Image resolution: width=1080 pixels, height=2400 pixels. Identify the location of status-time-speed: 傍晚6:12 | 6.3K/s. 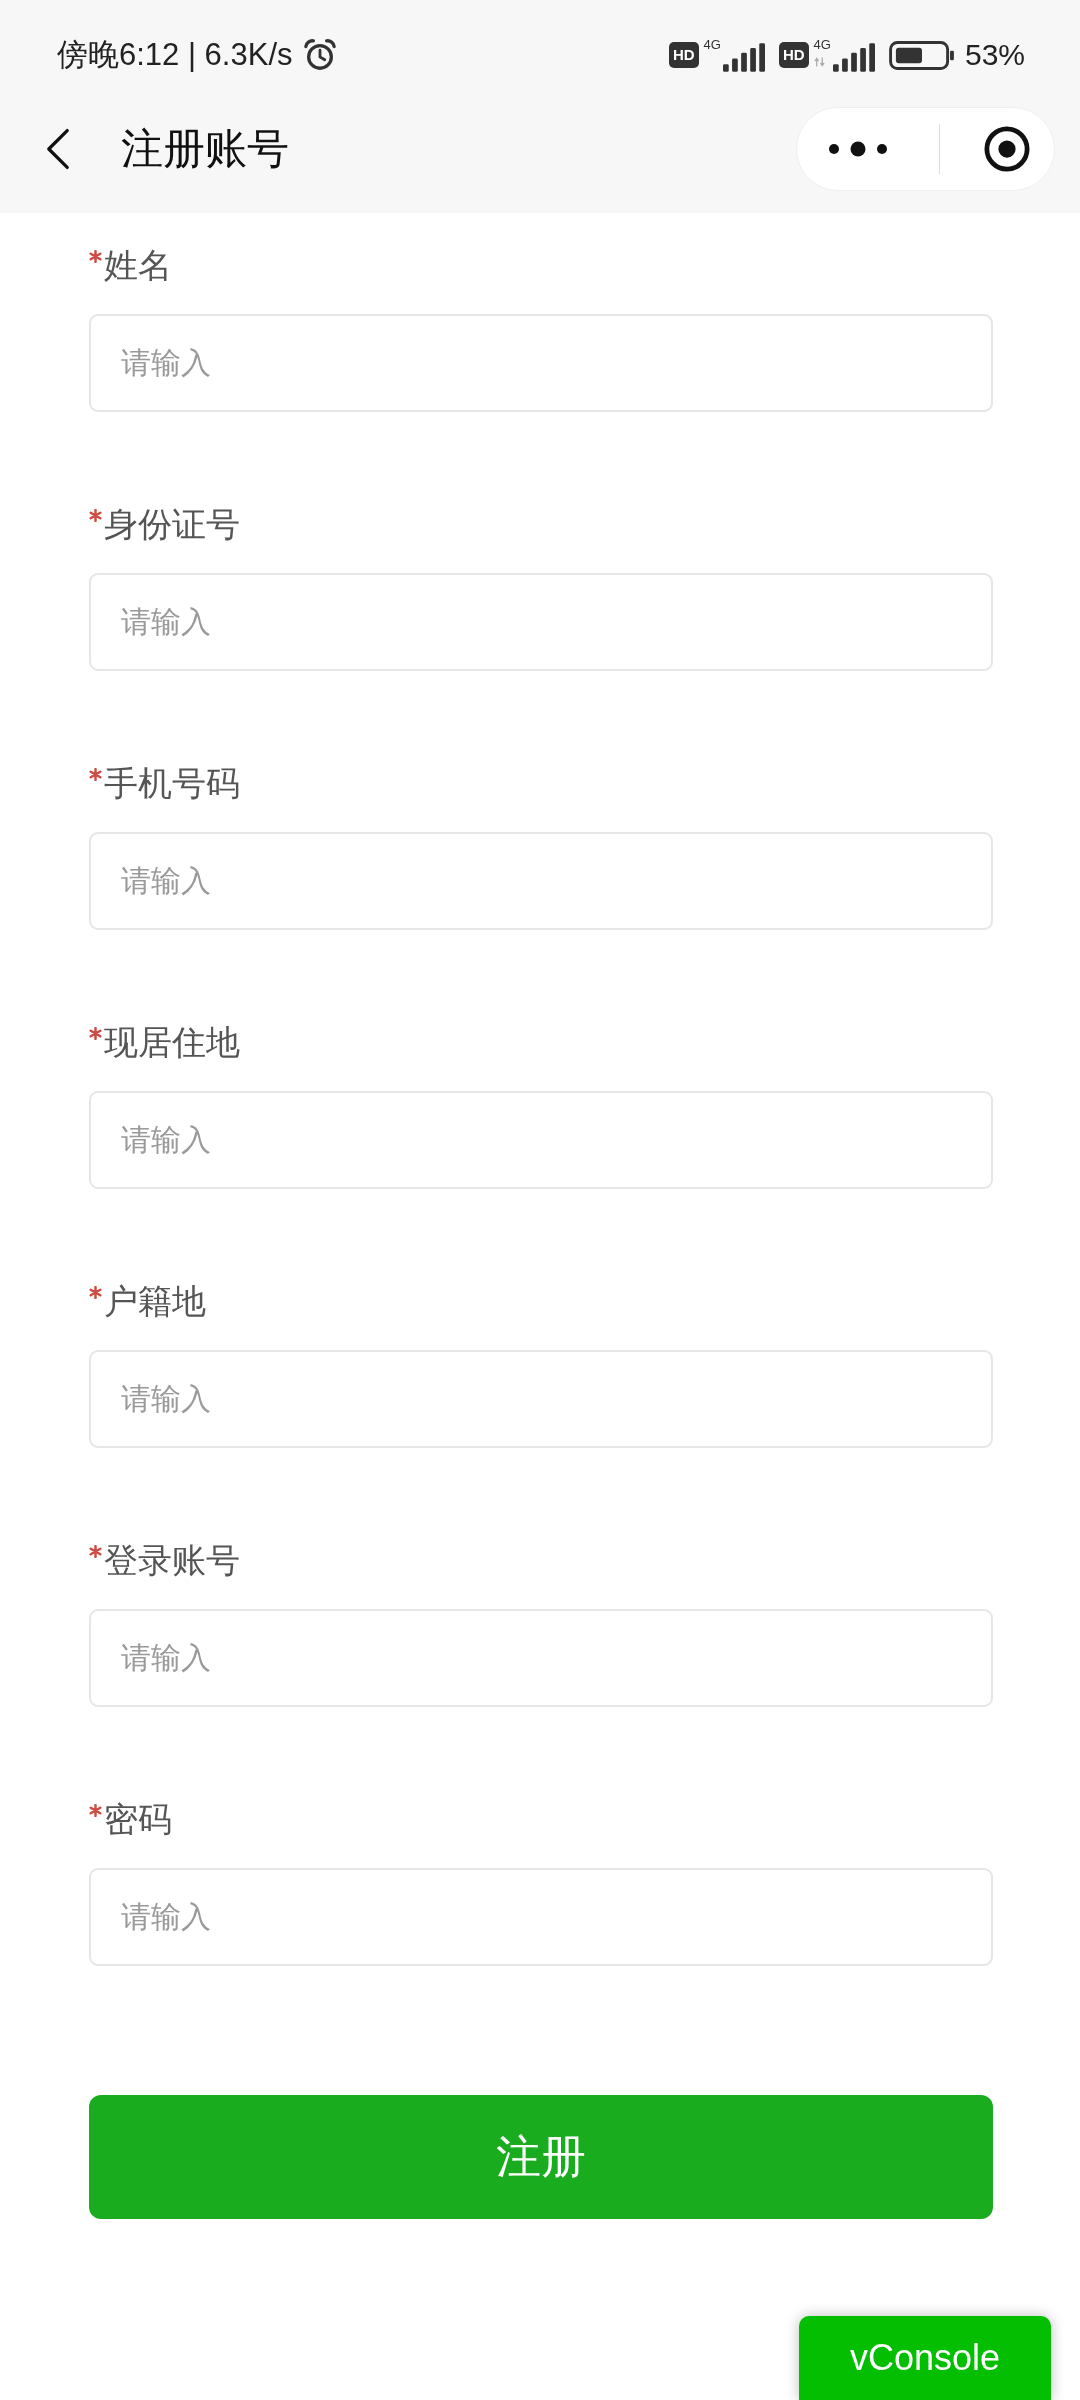
(175, 55).